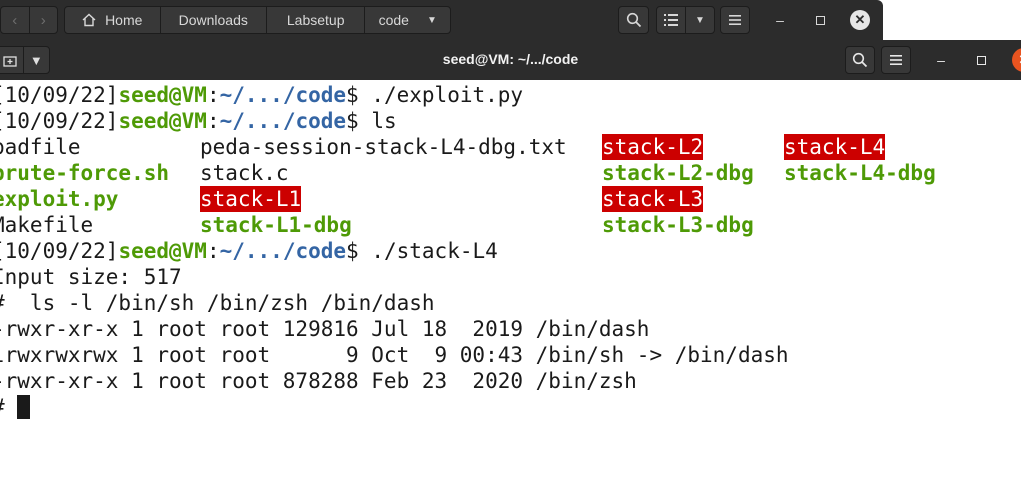  What do you see at coordinates (860, 173) in the screenshot?
I see `ls-entry-executable: stack-L4-dbg` at bounding box center [860, 173].